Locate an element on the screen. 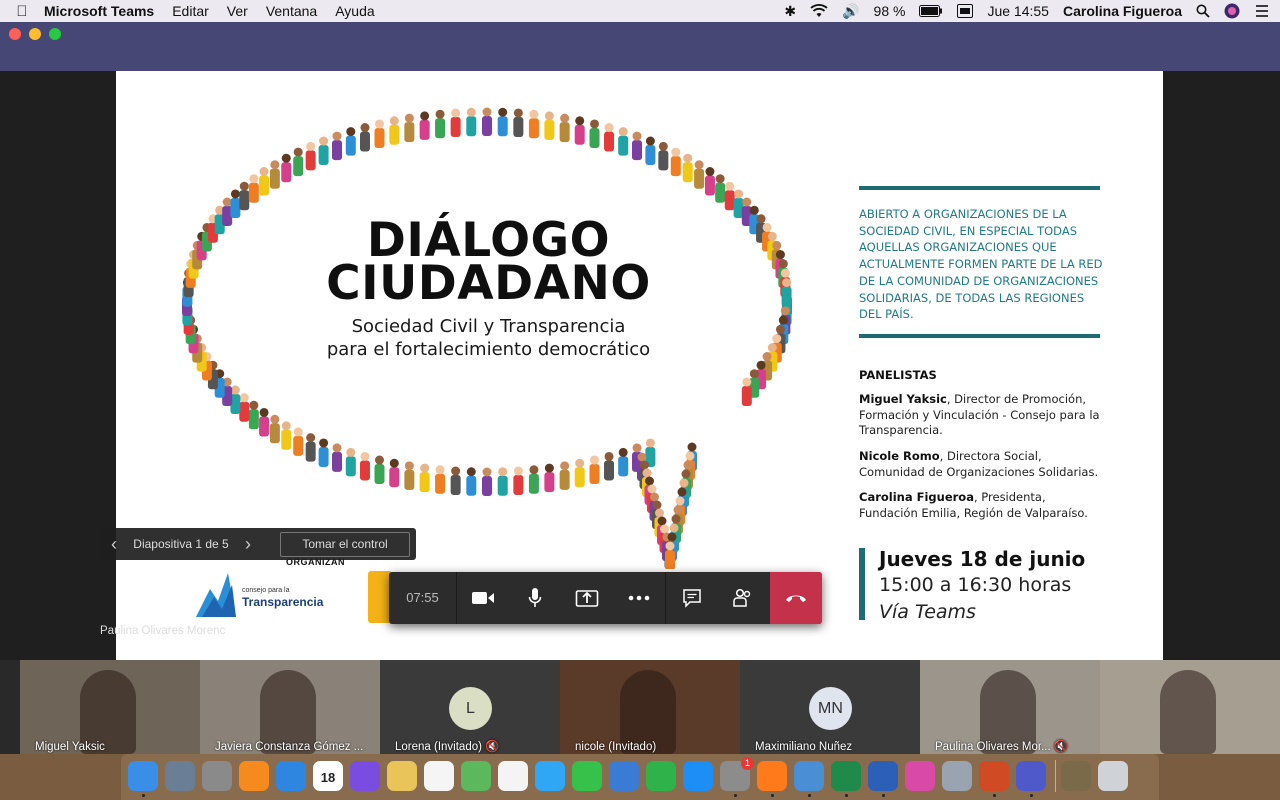 Image resolution: width=1280 pixels, height=800 pixels. hang-up-button is located at coordinates (796, 598).